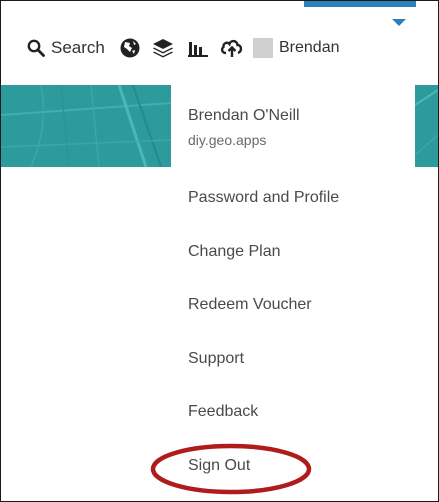 The width and height of the screenshot is (439, 502). Describe the element at coordinates (227, 140) in the screenshot. I see `organization-name: diy.geo.apps` at that location.